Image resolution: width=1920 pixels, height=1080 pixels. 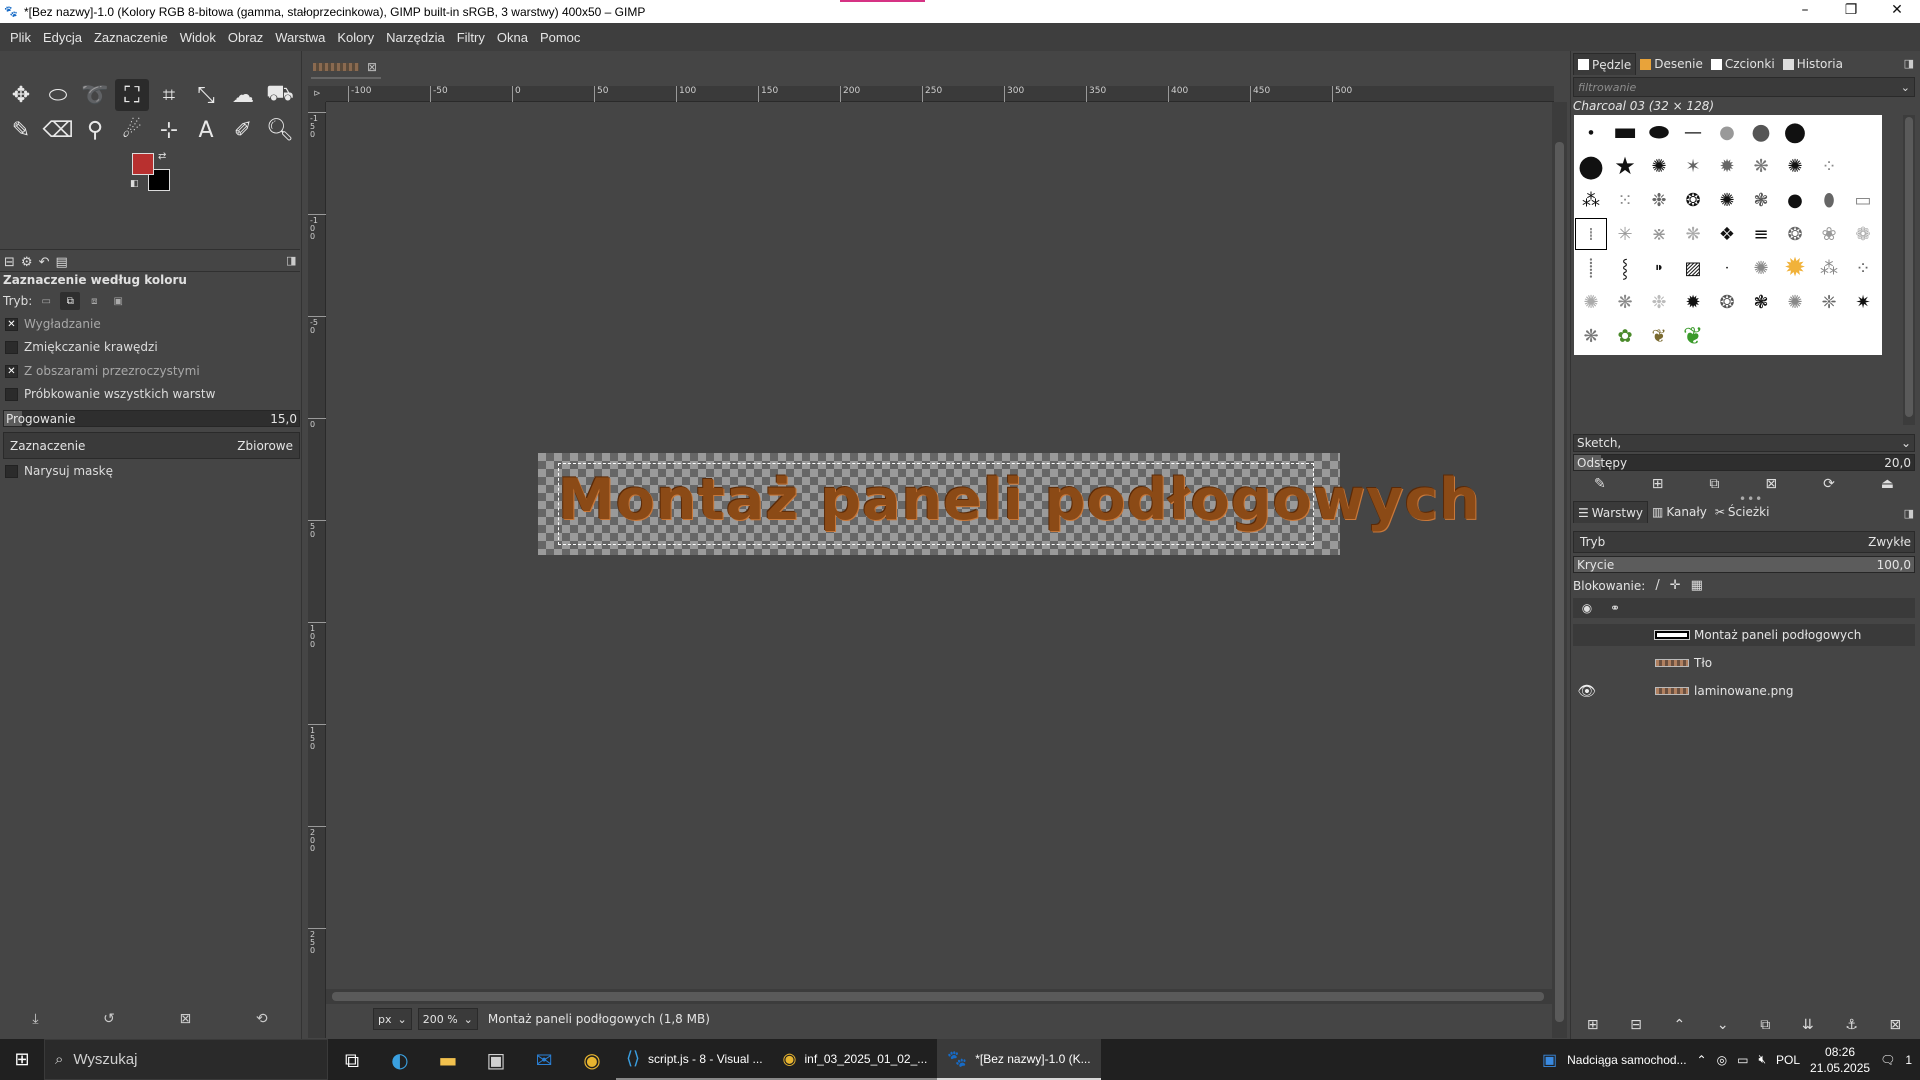 What do you see at coordinates (245, 37) in the screenshot?
I see `menu-image: Obraz` at bounding box center [245, 37].